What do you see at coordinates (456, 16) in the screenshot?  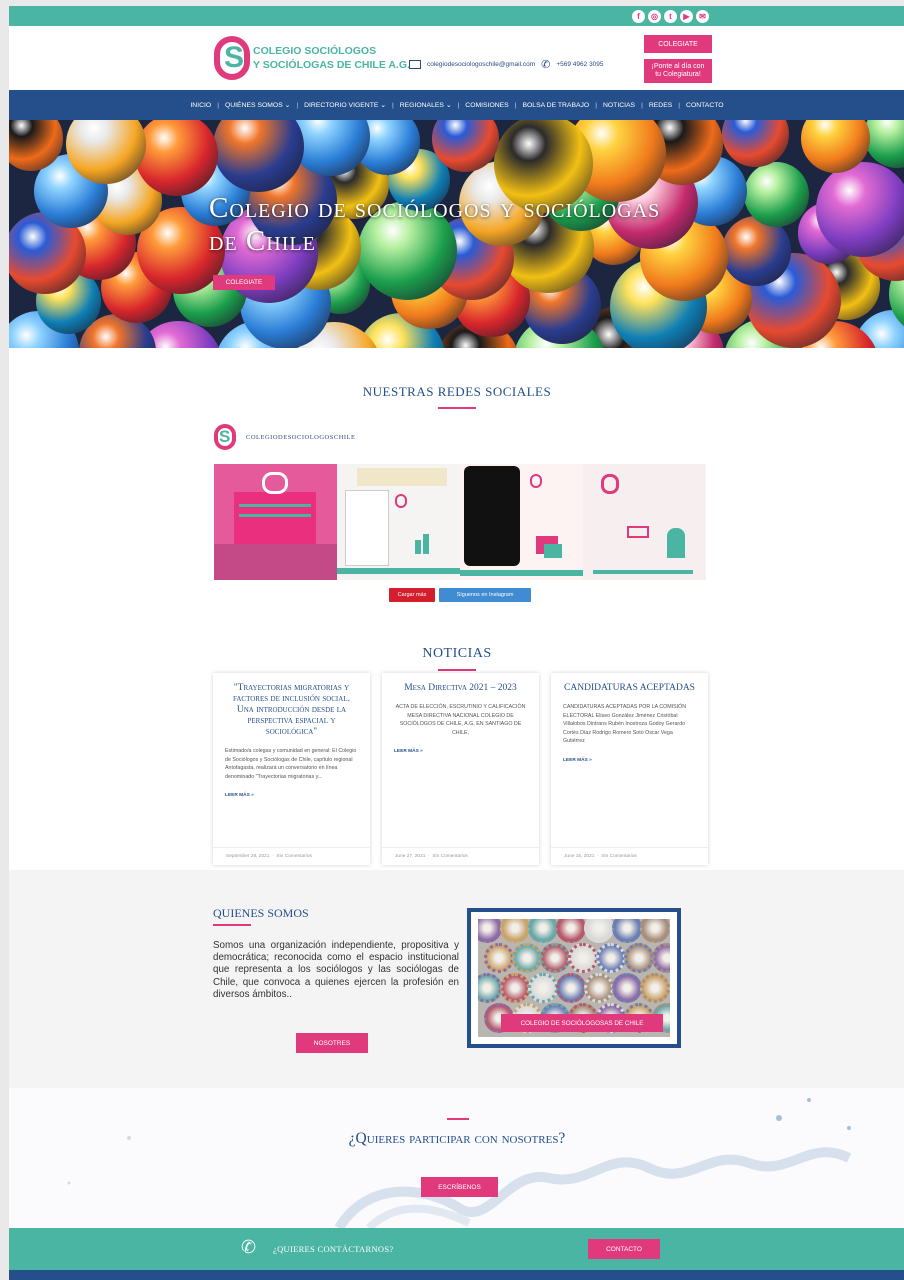 I see `top-bar: f ◎ t ▶ ✉` at bounding box center [456, 16].